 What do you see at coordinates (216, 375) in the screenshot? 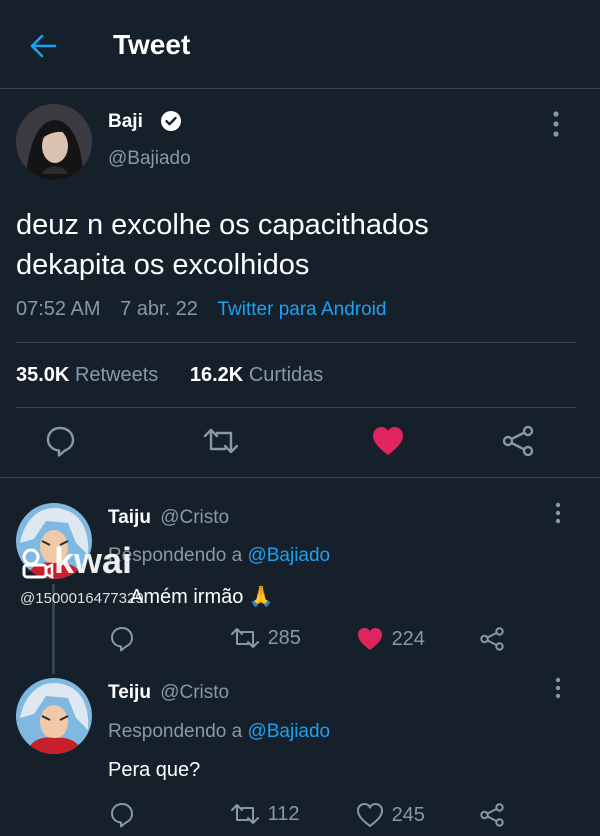
I see `likes-count: 16.2K` at bounding box center [216, 375].